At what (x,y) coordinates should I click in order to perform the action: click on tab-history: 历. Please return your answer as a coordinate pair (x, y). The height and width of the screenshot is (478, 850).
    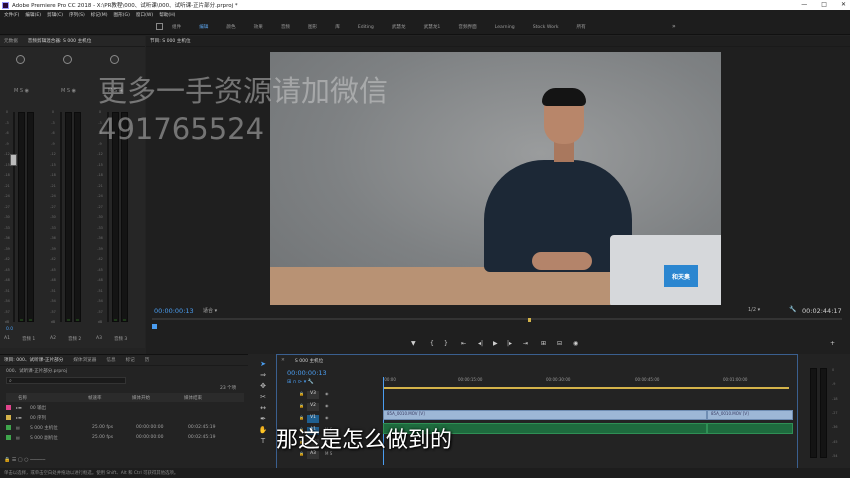
    Looking at the image, I should click on (147, 360).